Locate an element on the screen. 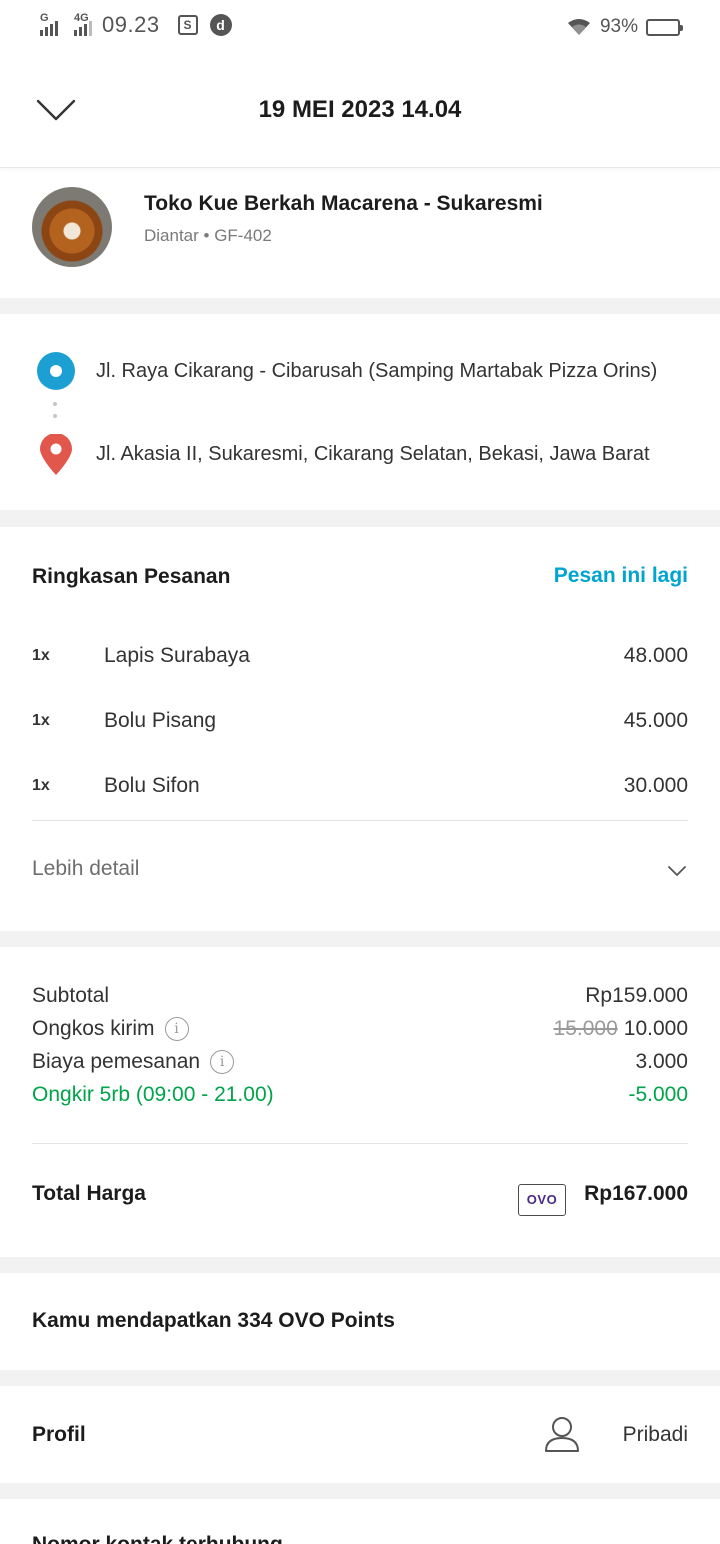 The width and height of the screenshot is (720, 1544). order-item: 1x Lapis Surabaya 48.000 is located at coordinates (360, 659).